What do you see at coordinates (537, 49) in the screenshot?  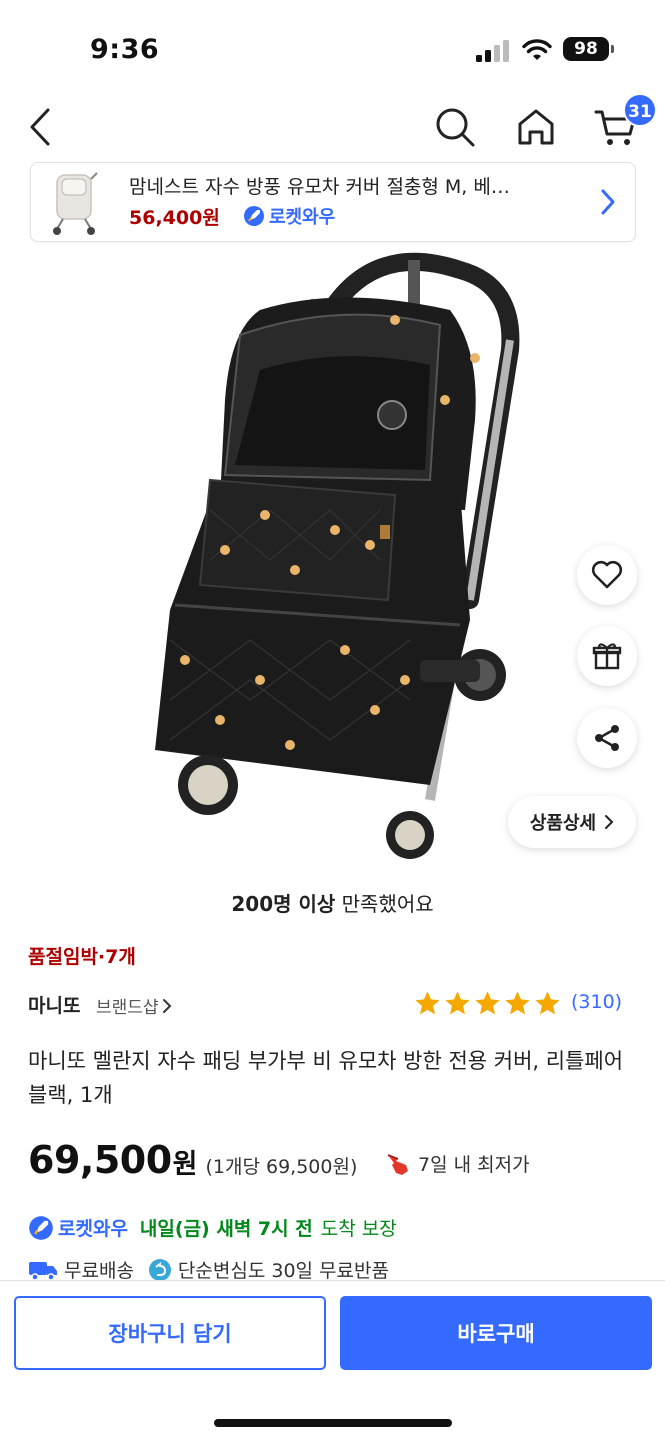 I see `wifi-icon` at bounding box center [537, 49].